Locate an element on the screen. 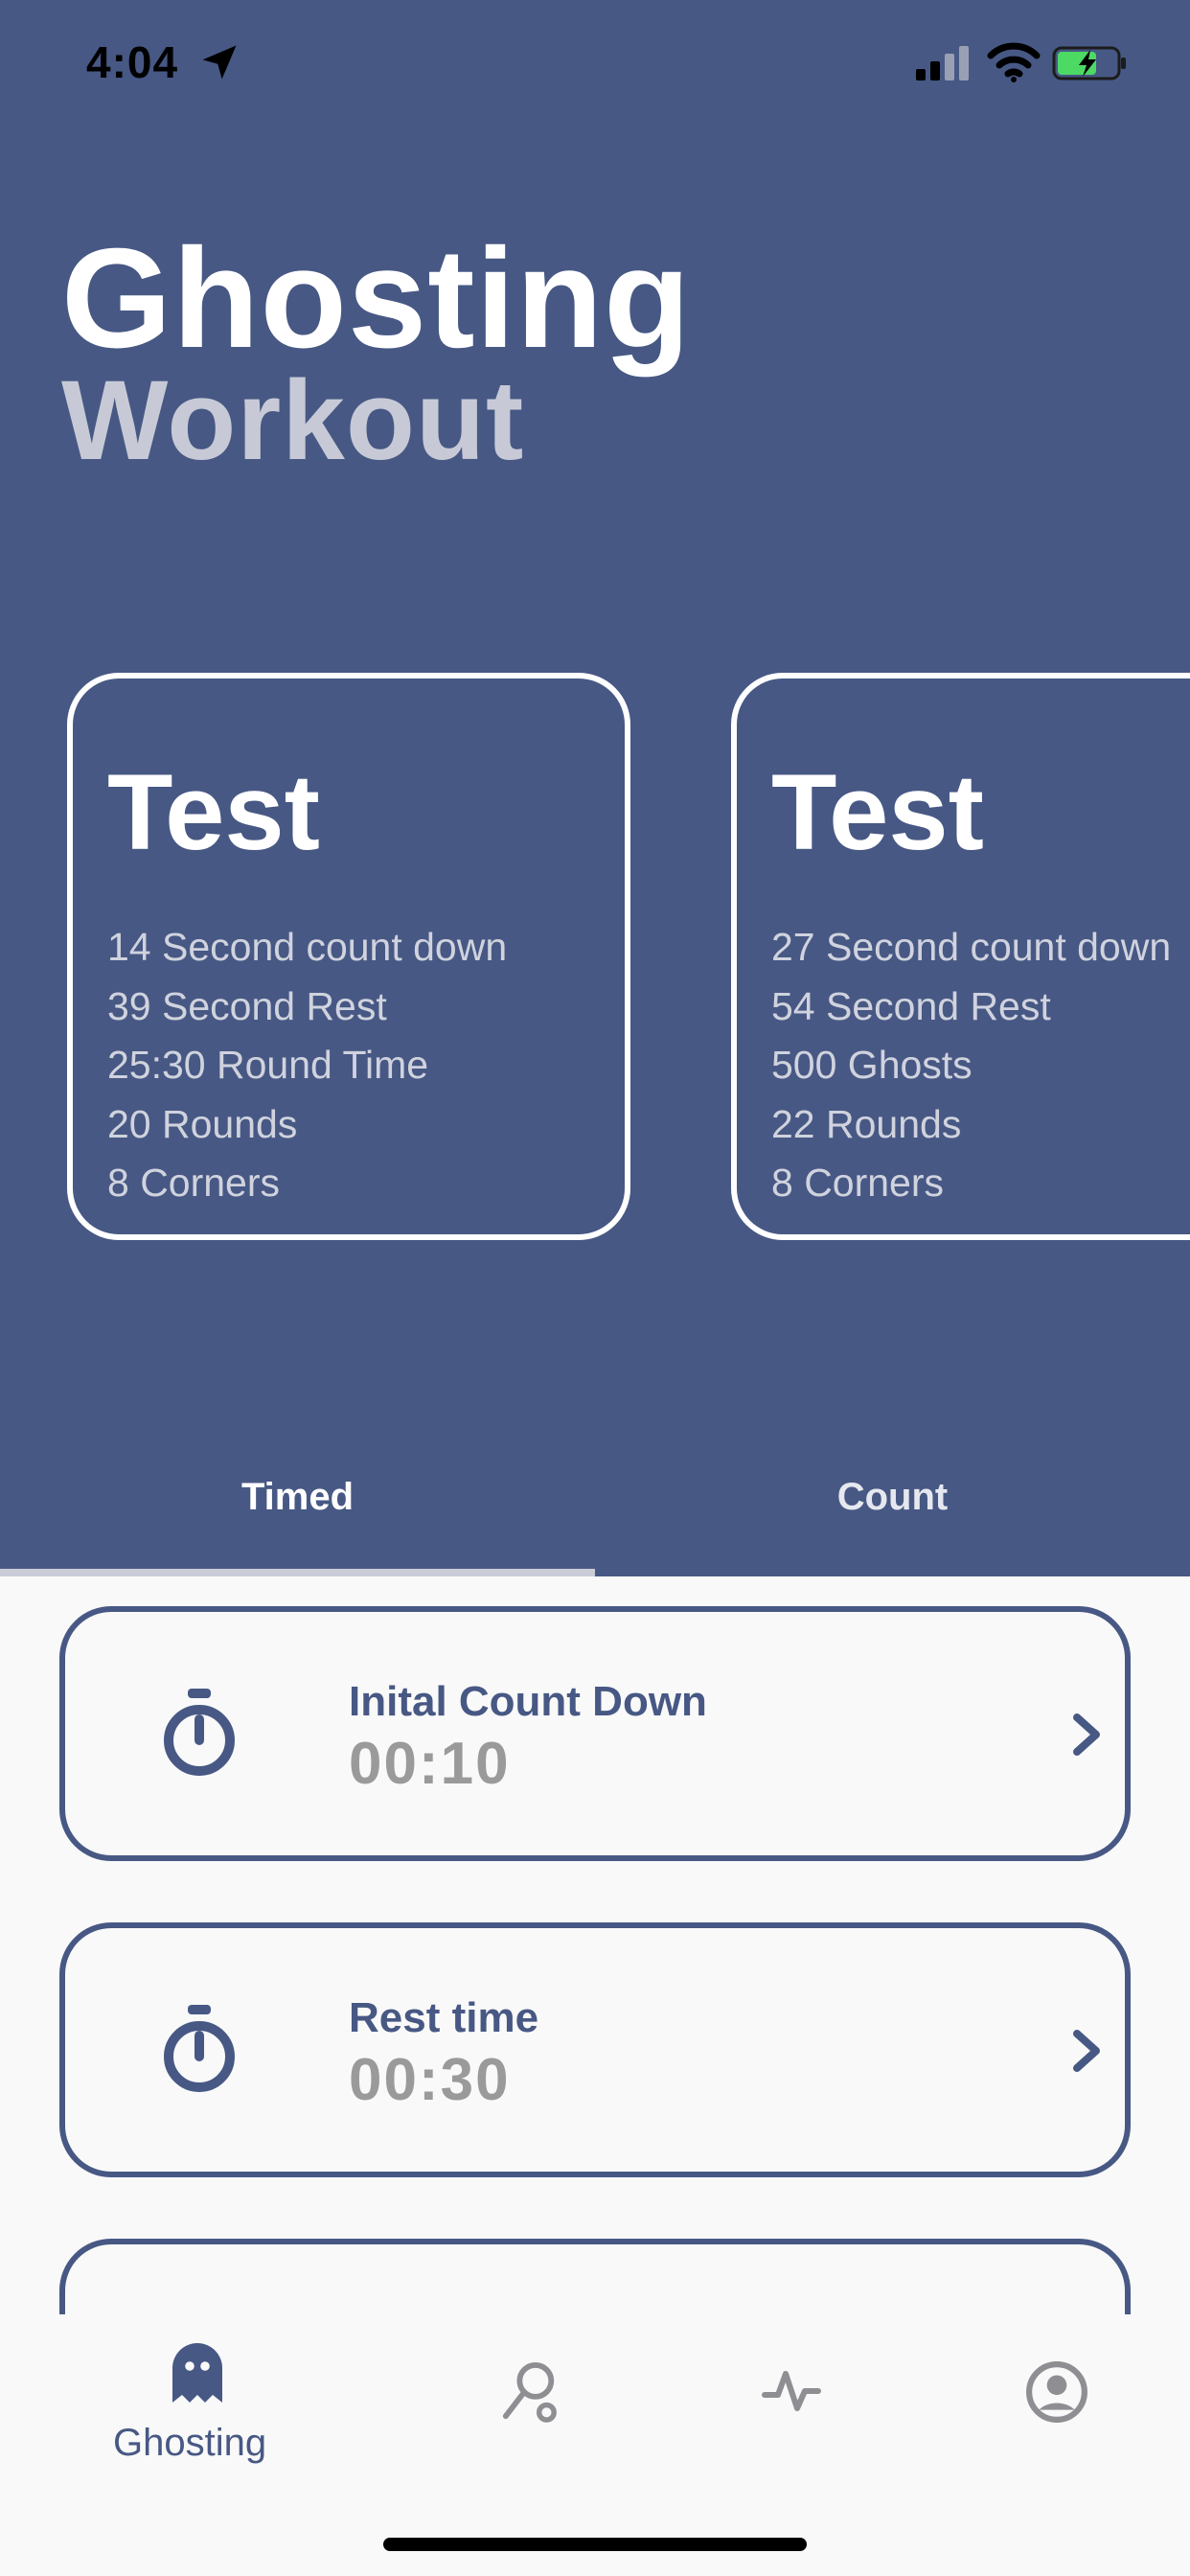 The height and width of the screenshot is (2576, 1190). ghost-icon is located at coordinates (197, 2373).